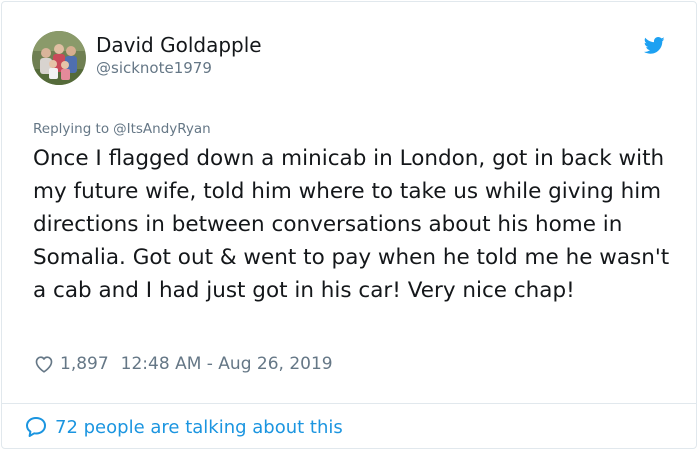  I want to click on conversation-count-label: 72 people are talking about this, so click(199, 427).